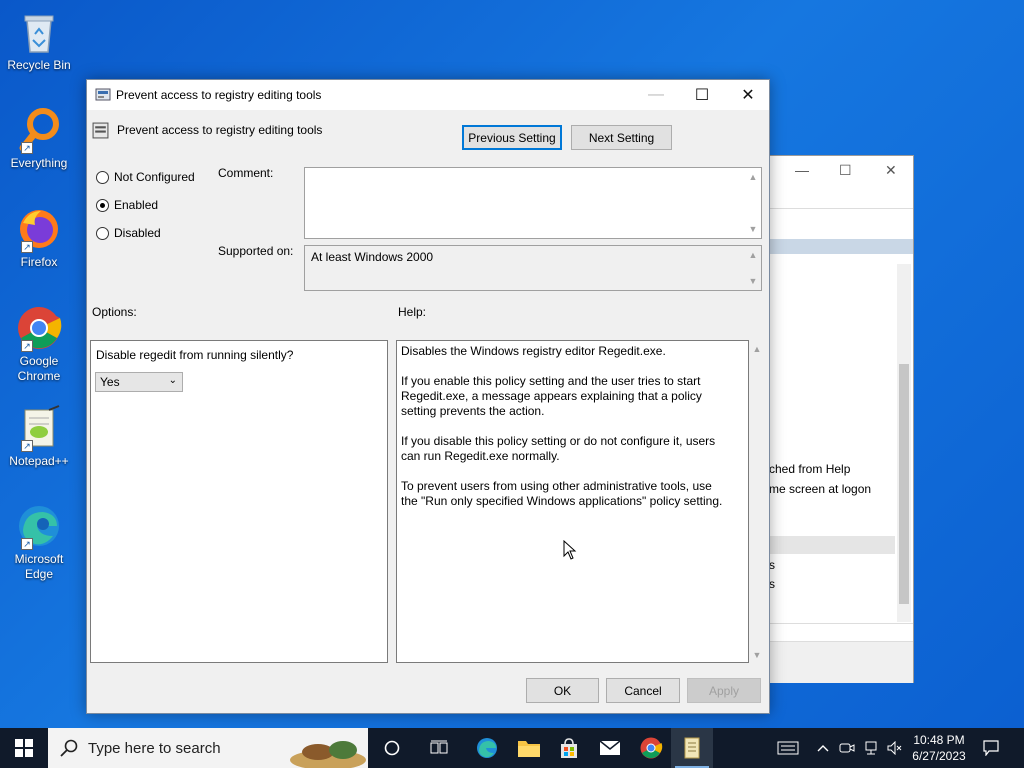  What do you see at coordinates (128, 233) in the screenshot?
I see `radio-disabled: Disabled` at bounding box center [128, 233].